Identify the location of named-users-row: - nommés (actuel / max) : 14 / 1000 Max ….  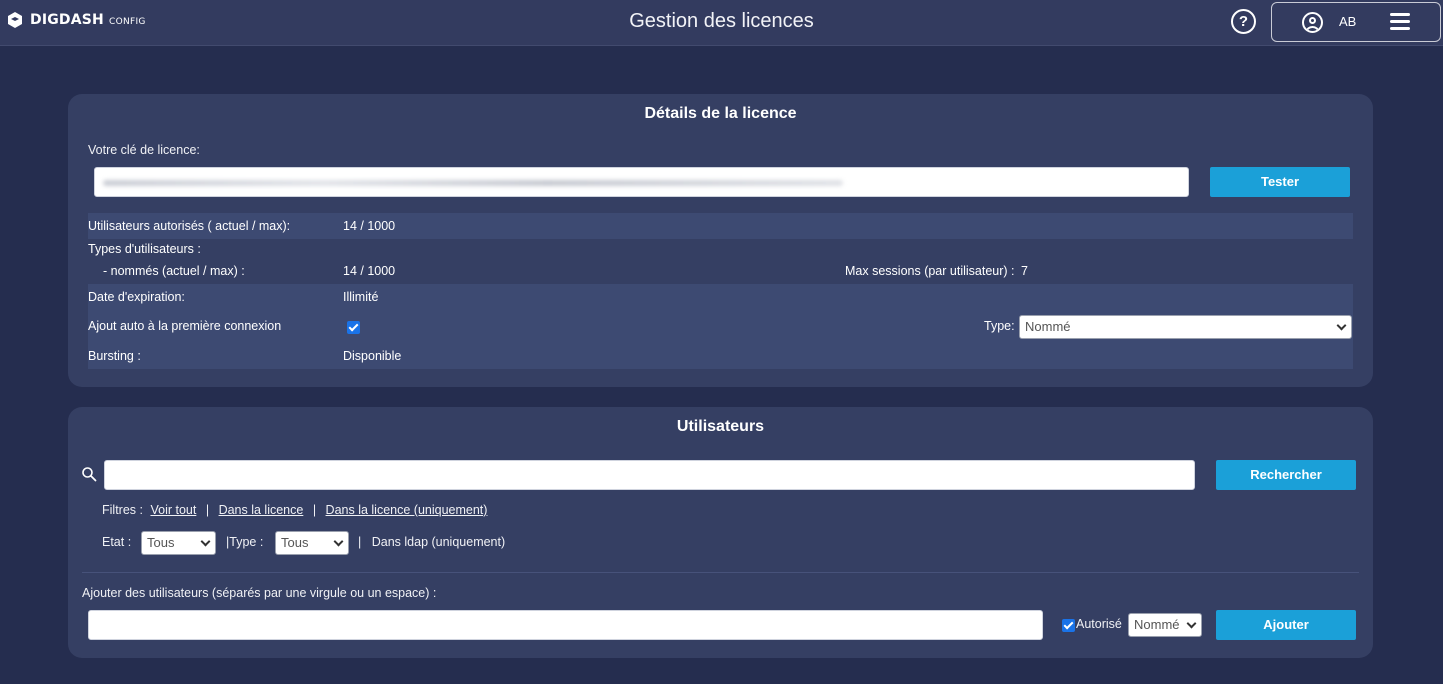
(720, 271).